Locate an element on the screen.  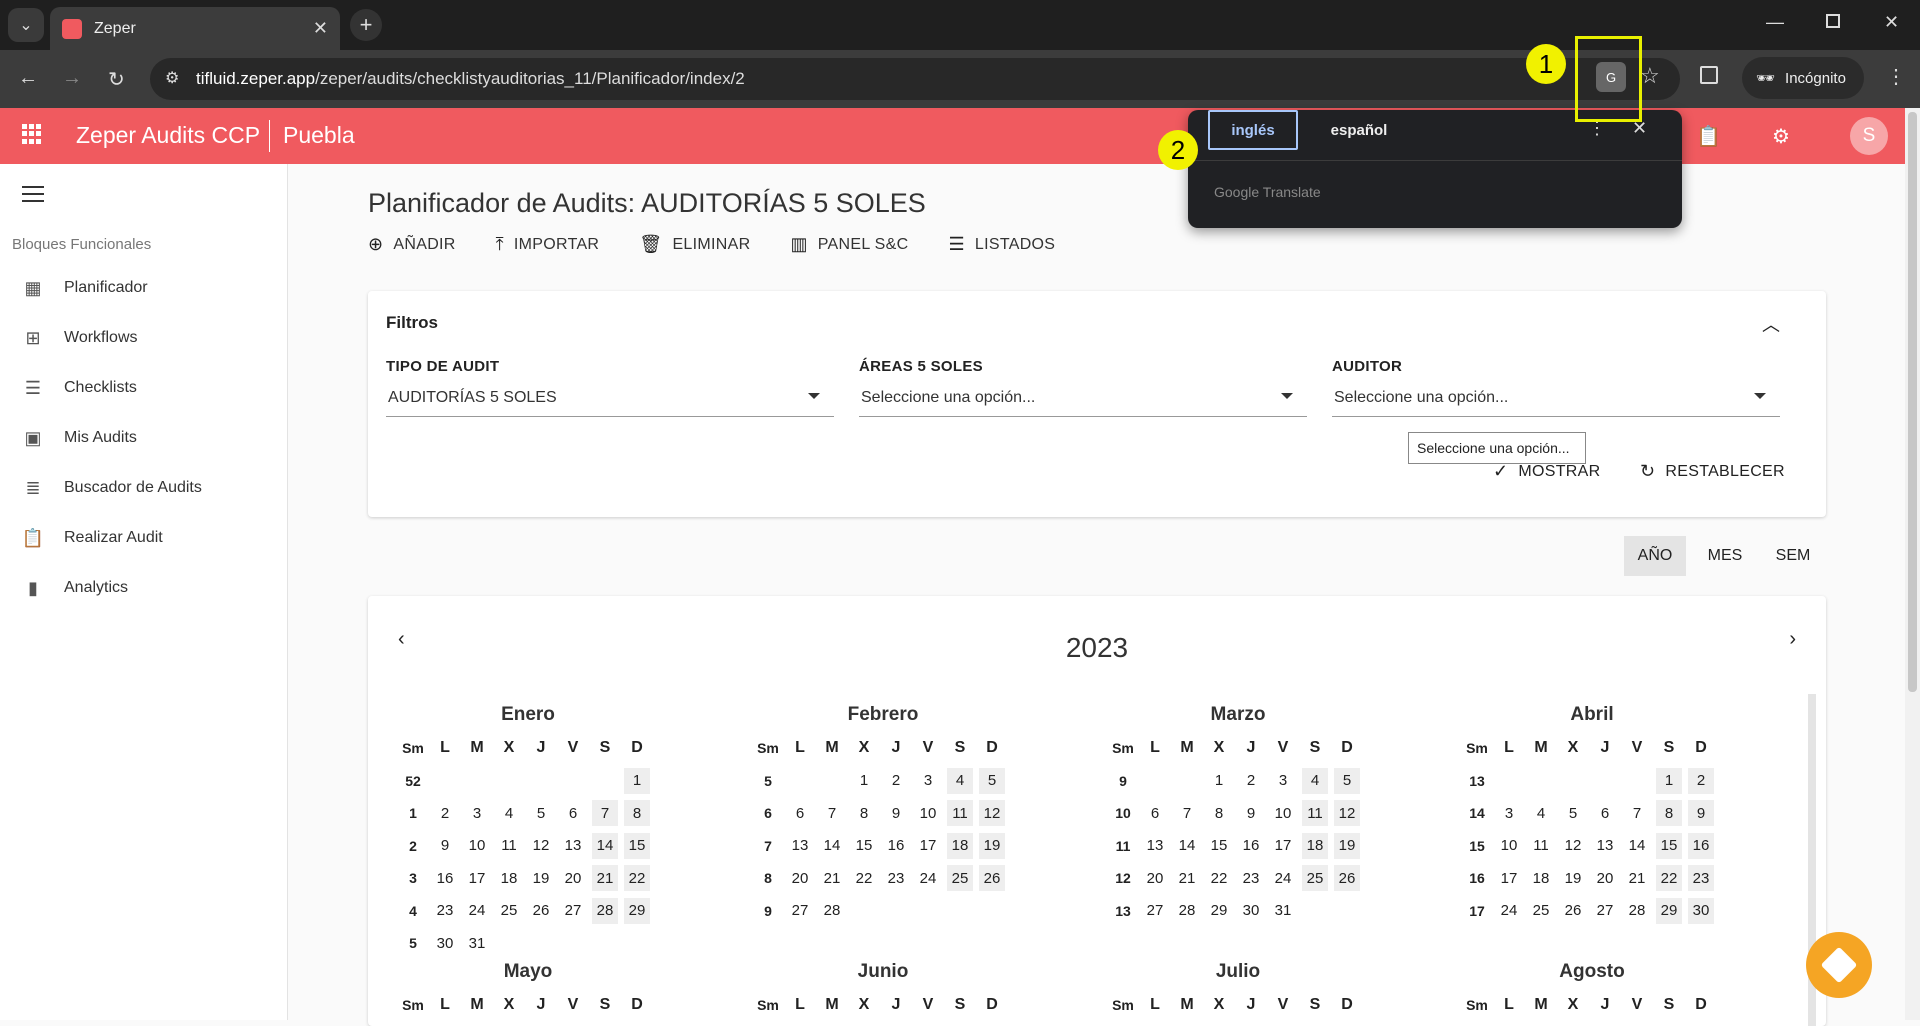
sidebar-item-buscador: ≣ Buscador de Audits is located at coordinates (144, 488).